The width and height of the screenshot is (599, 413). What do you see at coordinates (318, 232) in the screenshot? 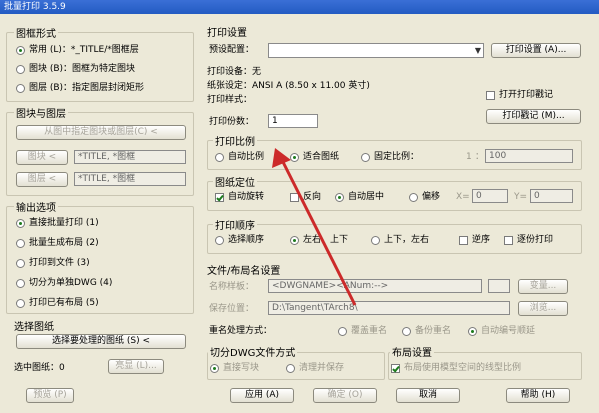
I see `annotation-arrow-line` at bounding box center [318, 232].